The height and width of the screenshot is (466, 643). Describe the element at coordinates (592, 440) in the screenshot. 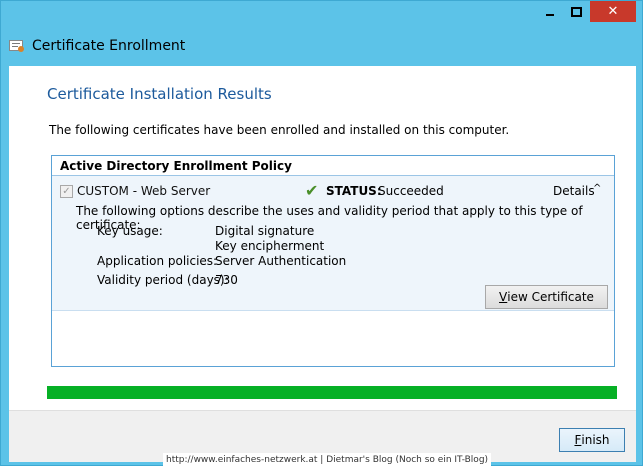

I see `finish-button: Finish` at that location.